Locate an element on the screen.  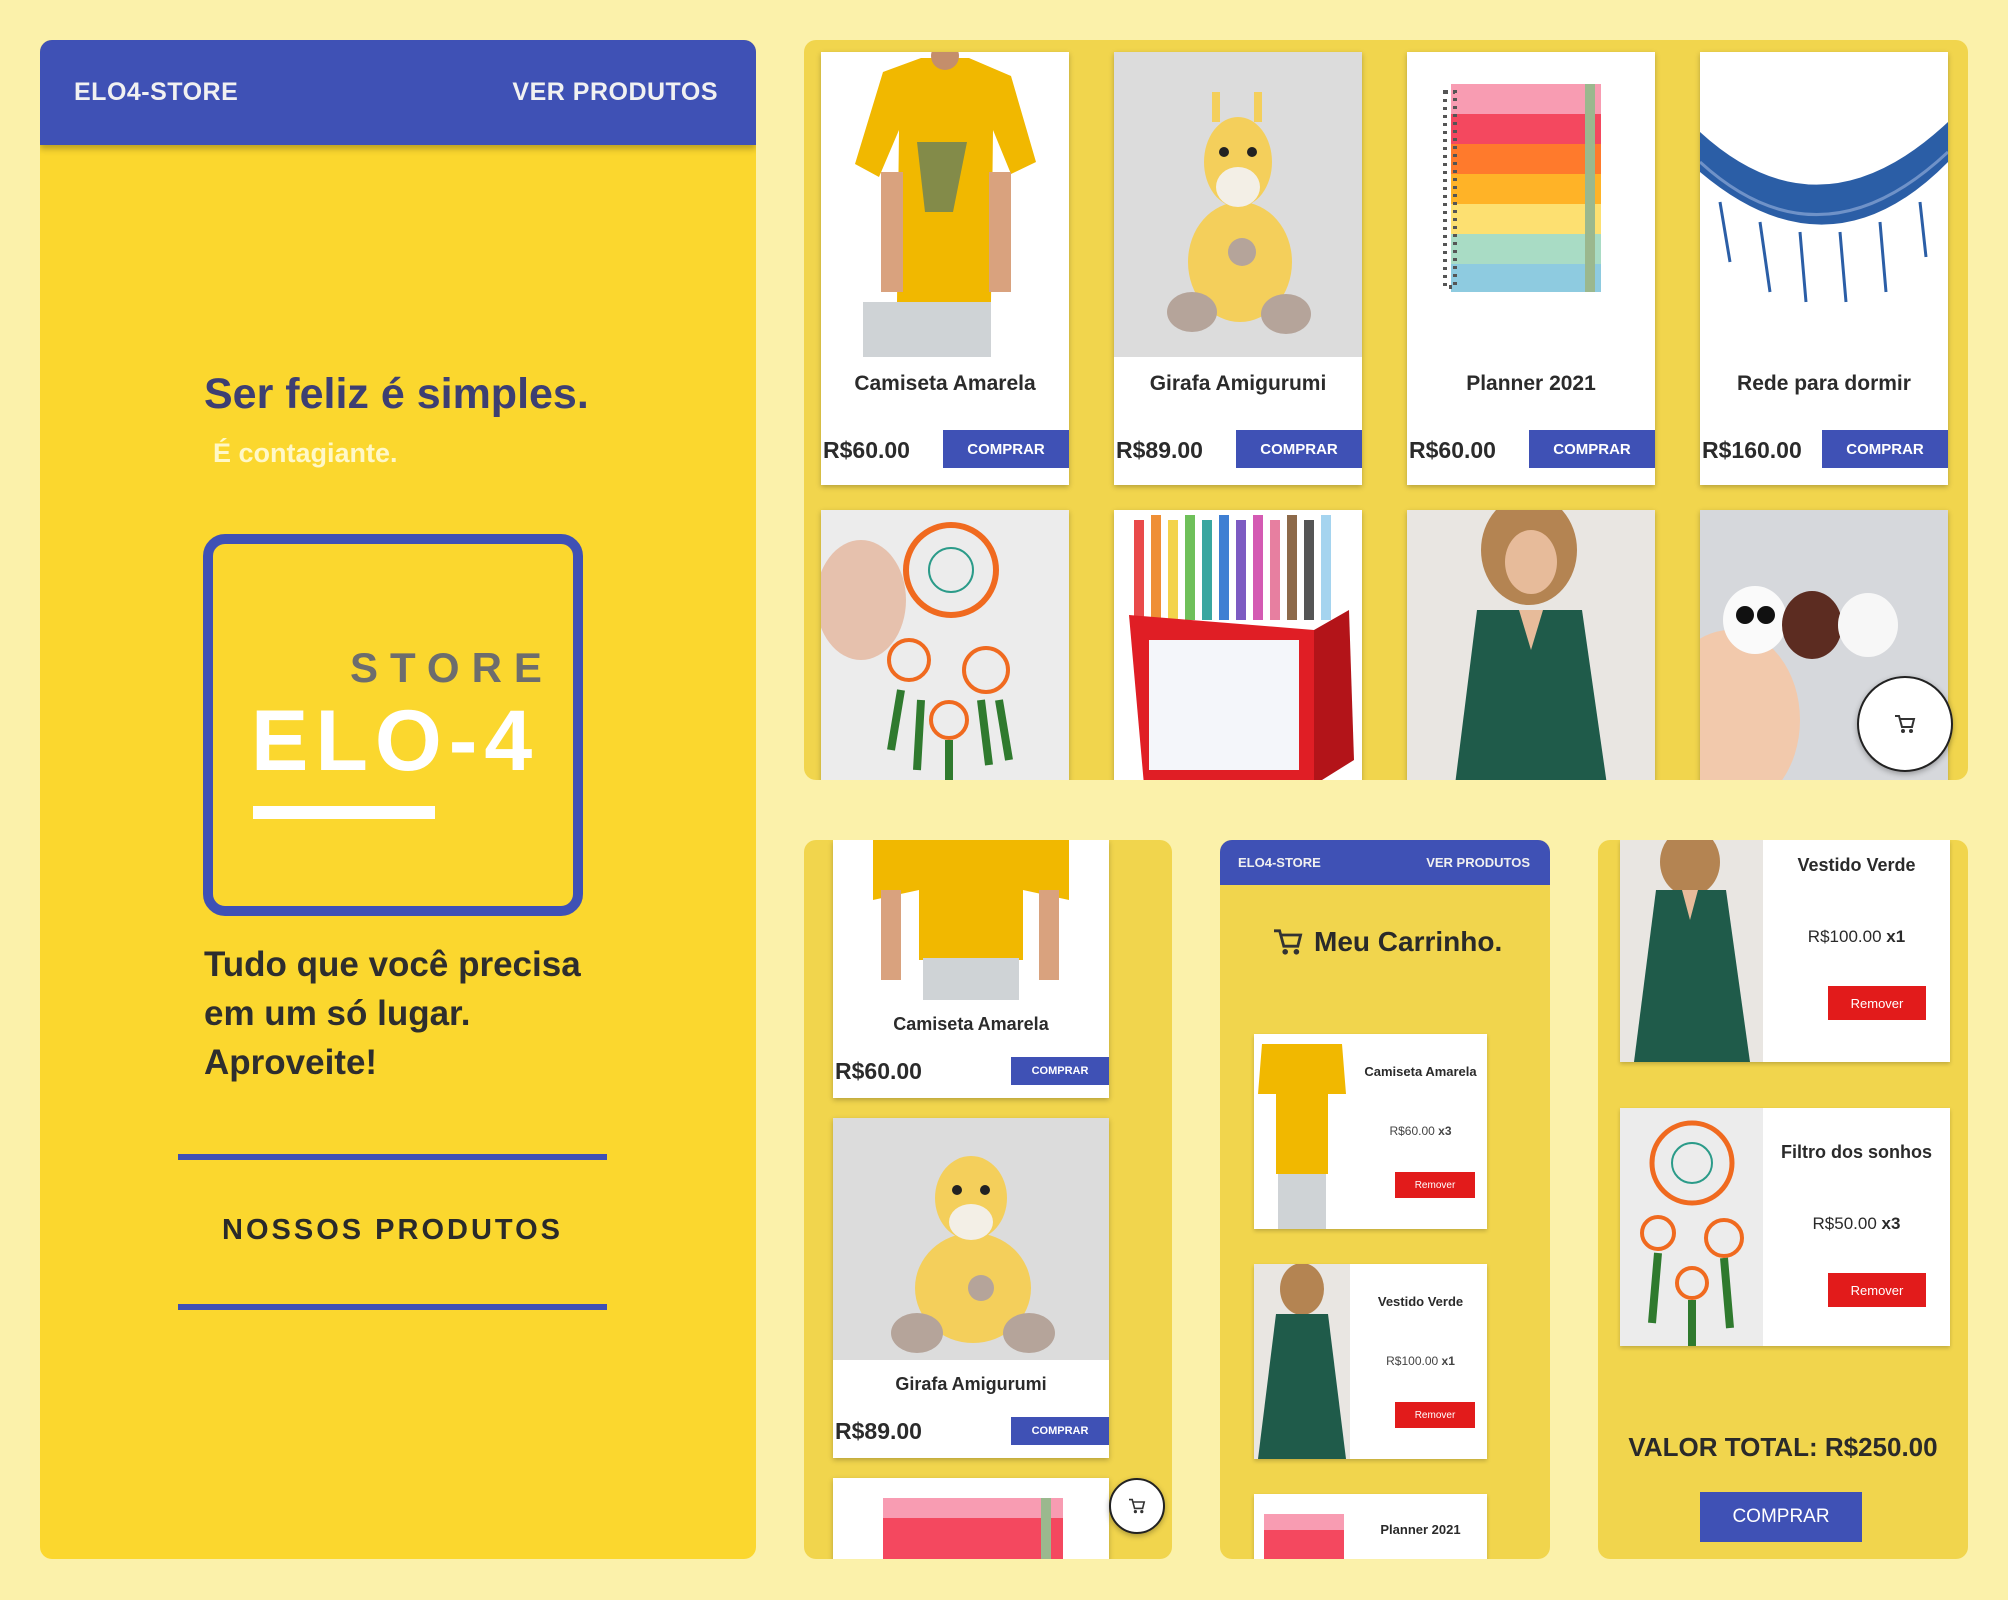
logo-name-text: ELO-4 is located at coordinates (395, 741).